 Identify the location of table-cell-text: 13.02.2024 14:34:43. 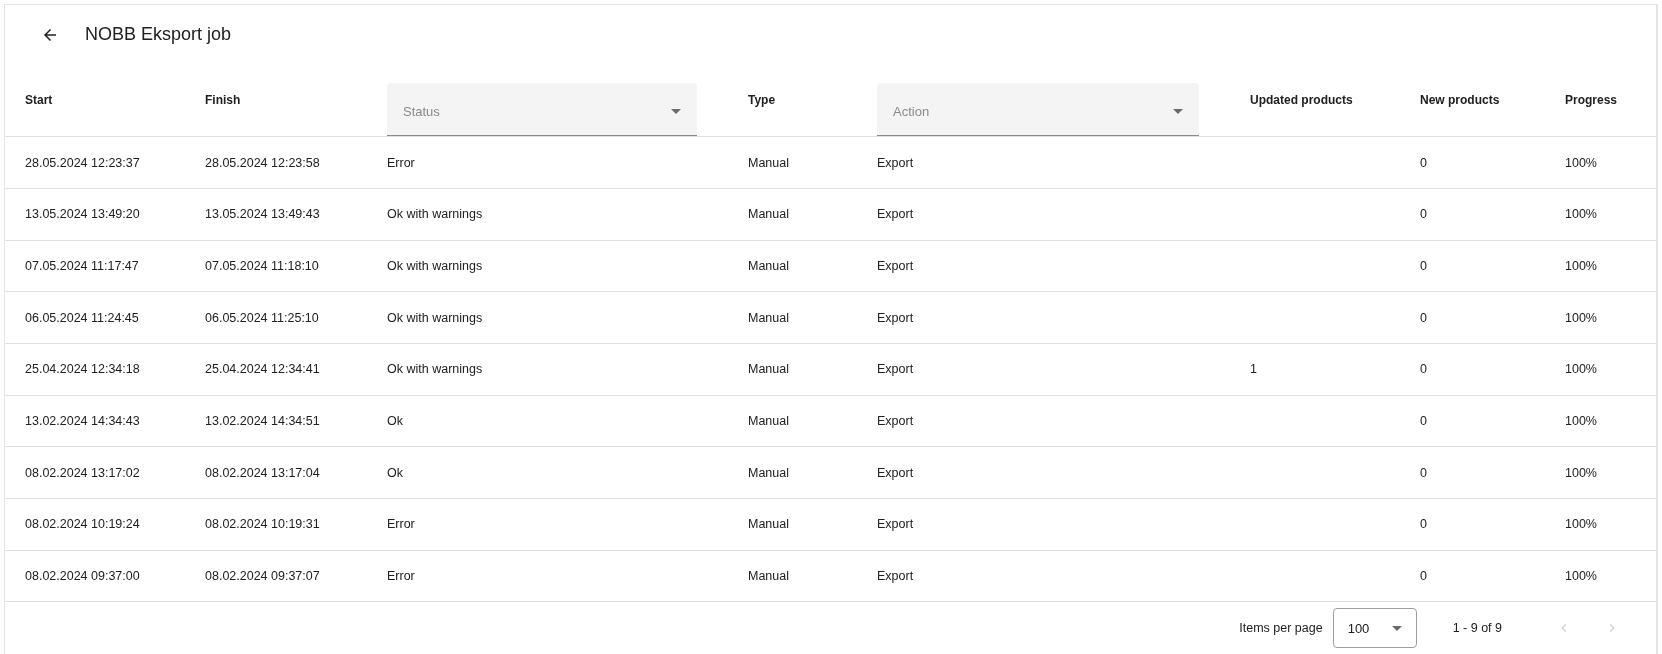
(83, 420).